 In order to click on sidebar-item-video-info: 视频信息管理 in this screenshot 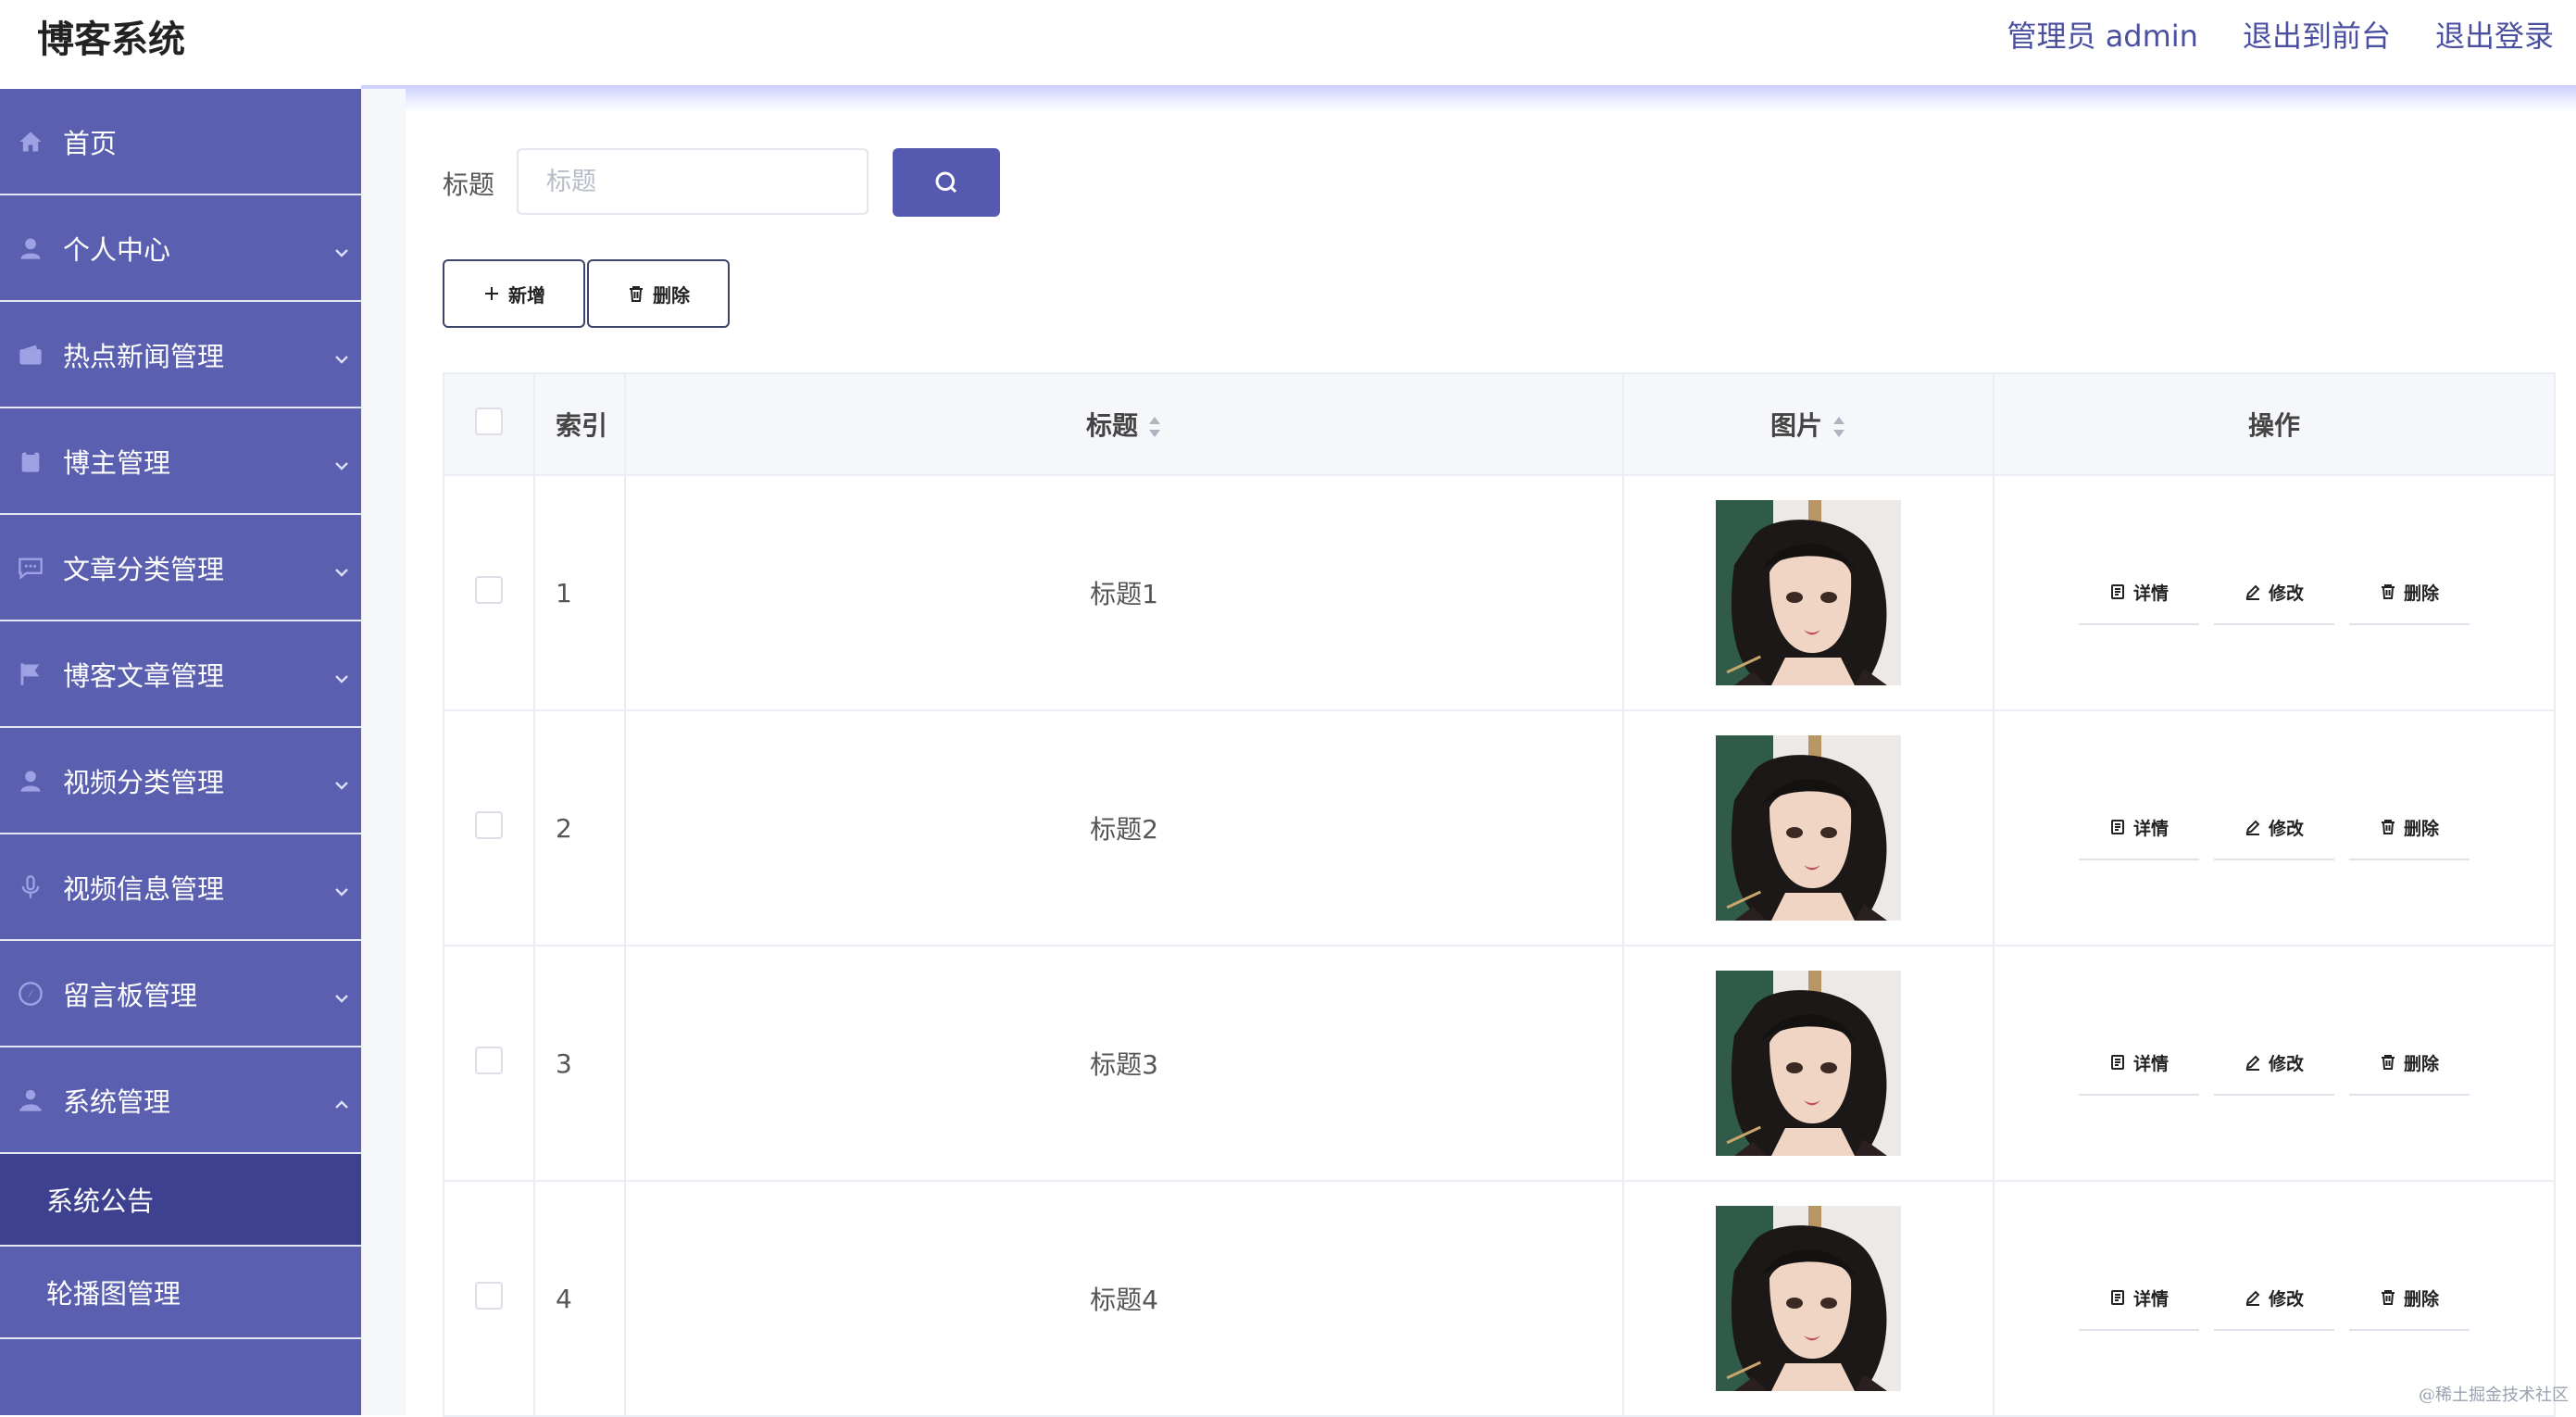, I will do `click(181, 887)`.